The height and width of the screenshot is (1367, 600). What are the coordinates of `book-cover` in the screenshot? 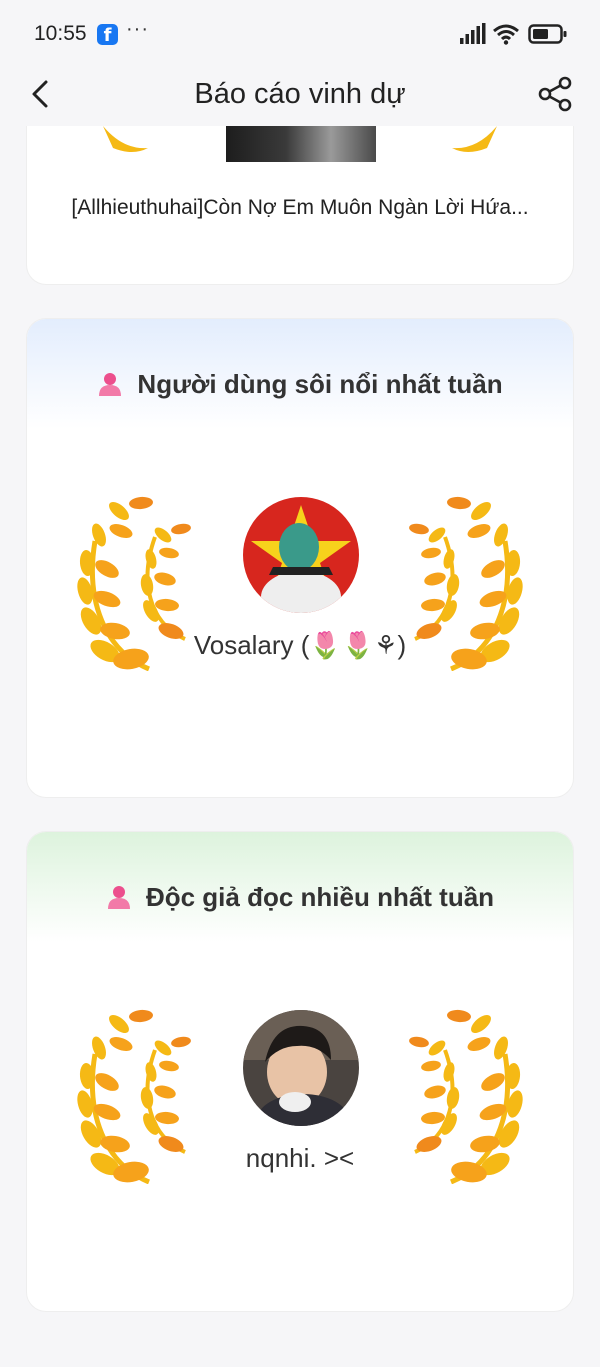 It's located at (301, 144).